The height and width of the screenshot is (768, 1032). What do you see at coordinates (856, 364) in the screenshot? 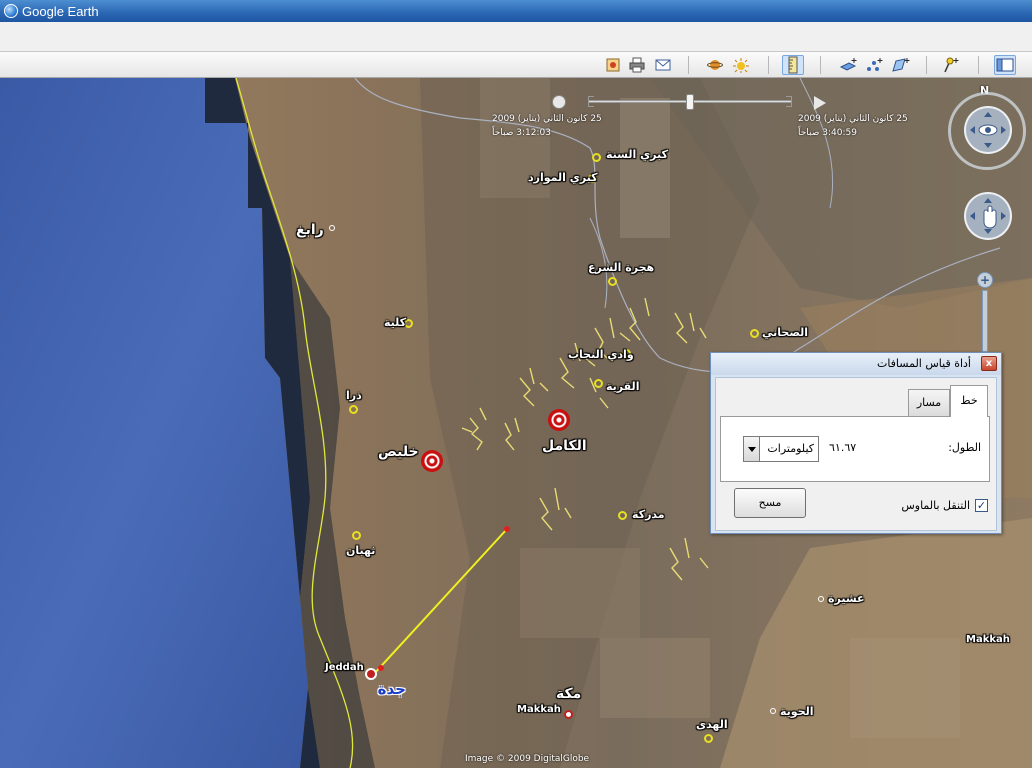
I see `ruler-title-bar: أداة قياس المسافات x` at bounding box center [856, 364].